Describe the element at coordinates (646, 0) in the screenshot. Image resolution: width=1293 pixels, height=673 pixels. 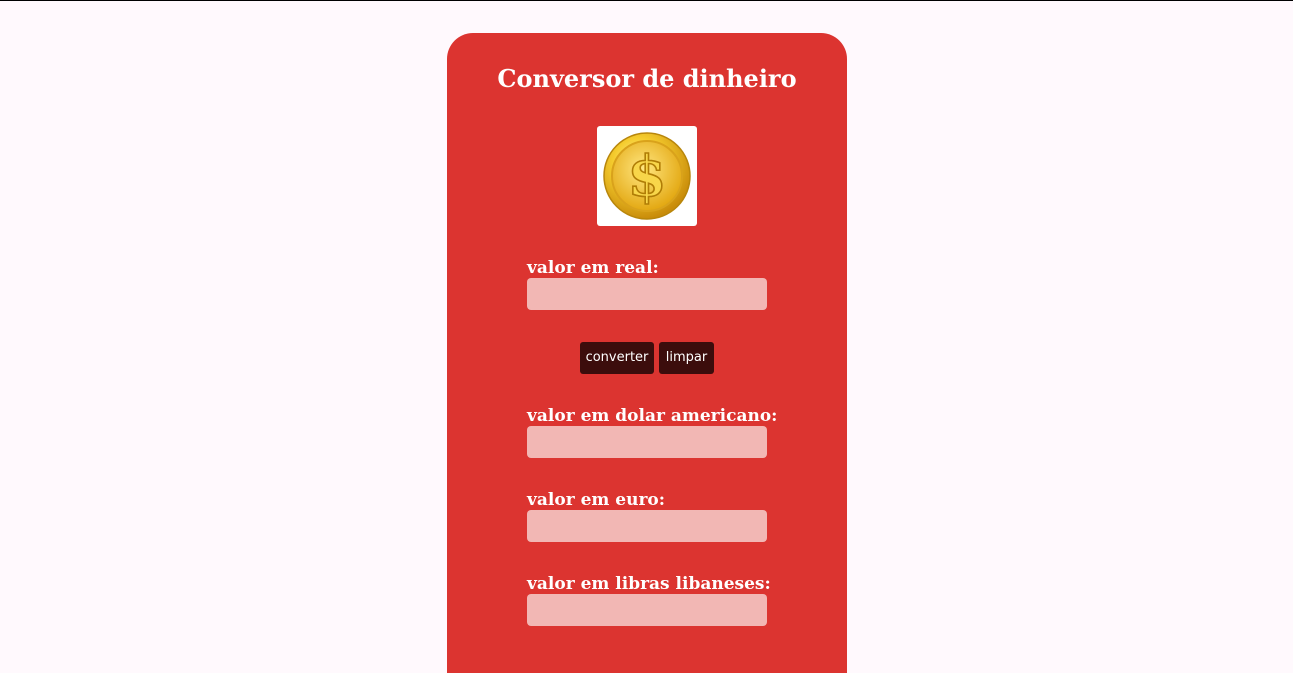
I see `top-border-line` at that location.